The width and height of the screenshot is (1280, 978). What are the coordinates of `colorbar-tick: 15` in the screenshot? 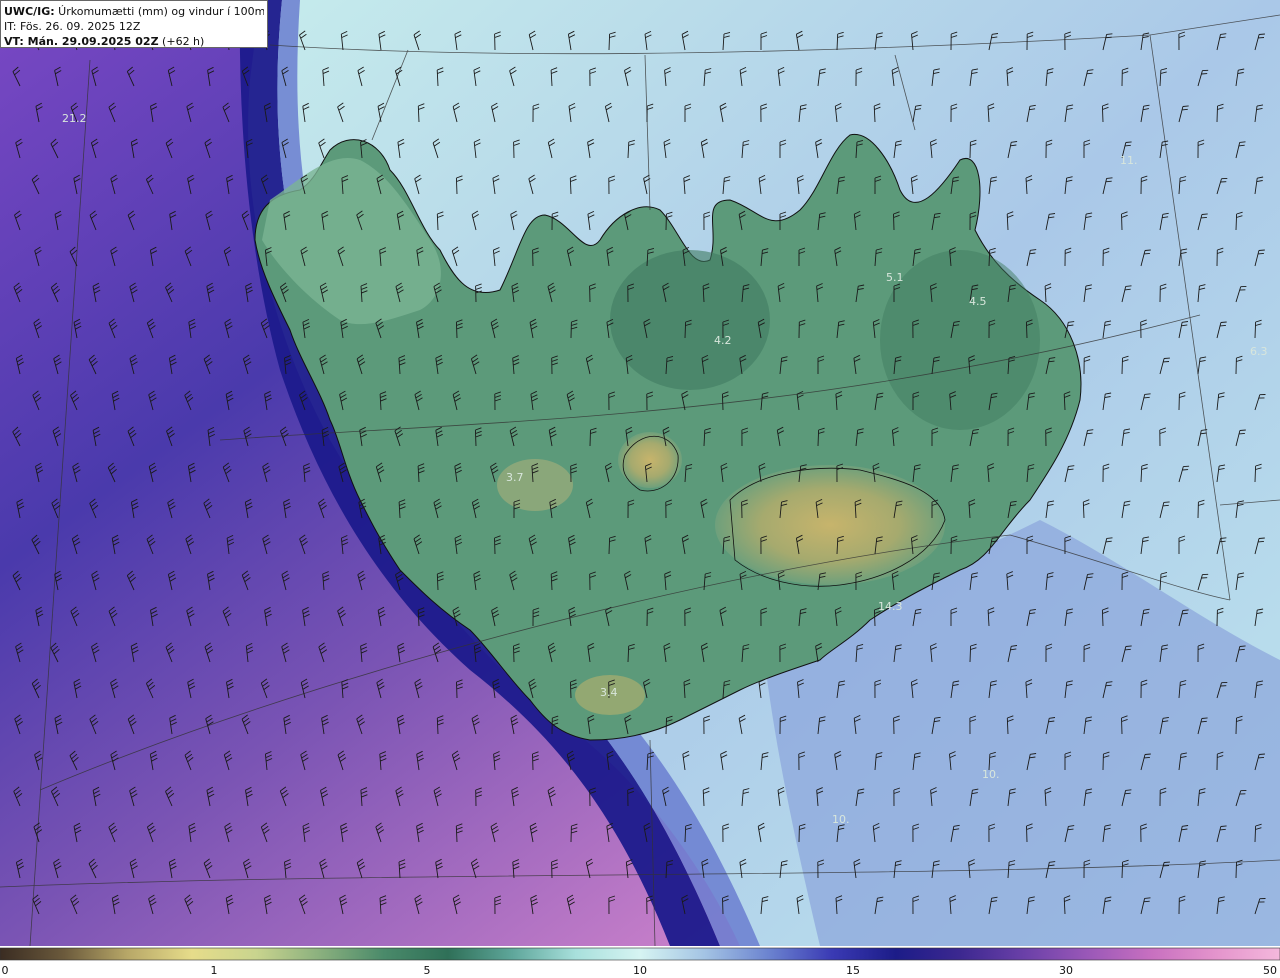 It's located at (853, 970).